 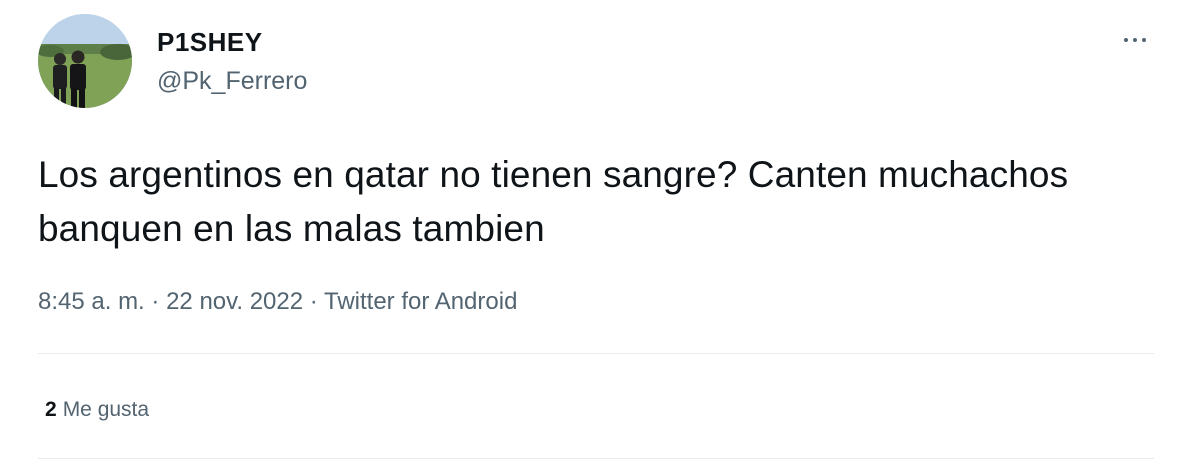 What do you see at coordinates (51, 409) in the screenshot?
I see `likes-count: 2` at bounding box center [51, 409].